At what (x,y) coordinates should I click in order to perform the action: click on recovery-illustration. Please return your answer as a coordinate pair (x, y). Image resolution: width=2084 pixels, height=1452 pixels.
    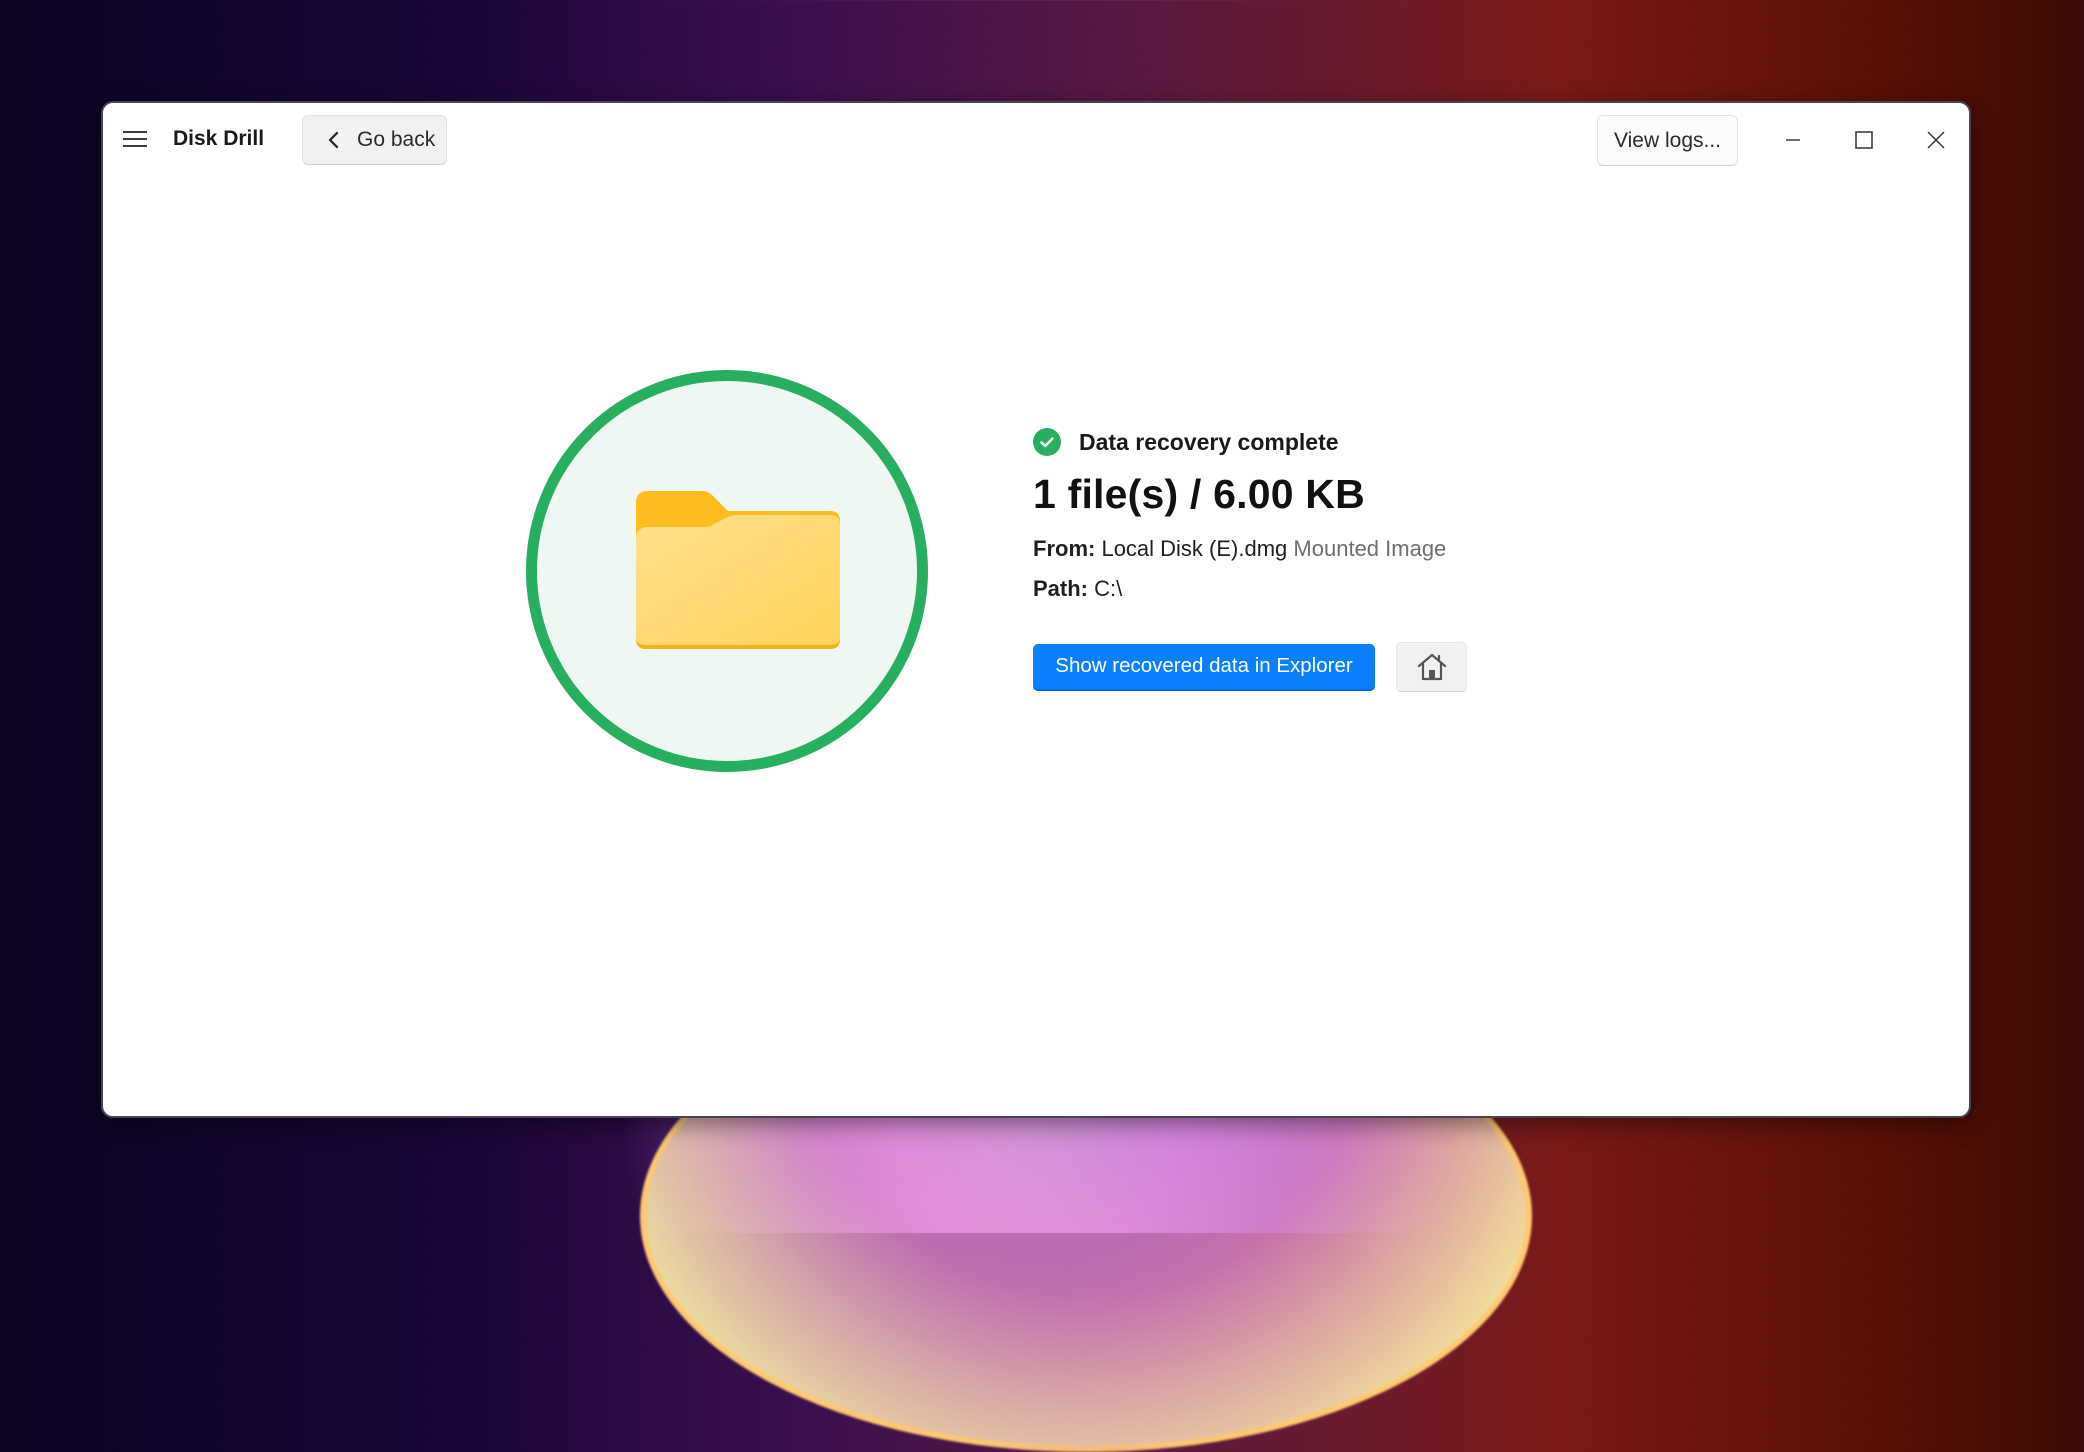
    Looking at the image, I should click on (727, 571).